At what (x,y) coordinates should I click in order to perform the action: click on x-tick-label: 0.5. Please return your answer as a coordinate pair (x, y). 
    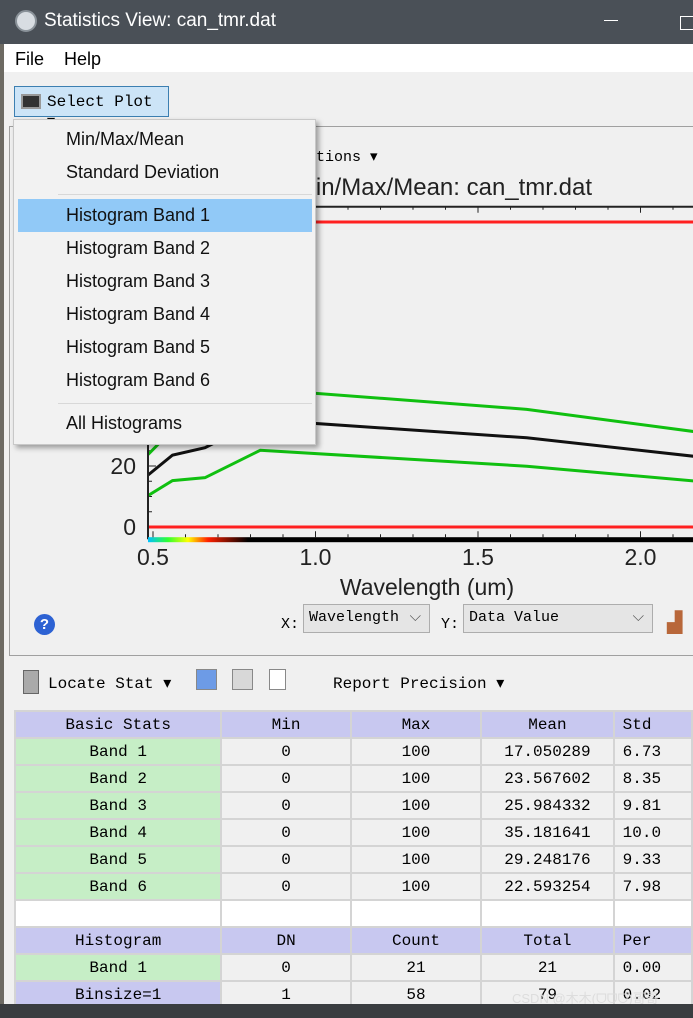
    Looking at the image, I should click on (153, 557).